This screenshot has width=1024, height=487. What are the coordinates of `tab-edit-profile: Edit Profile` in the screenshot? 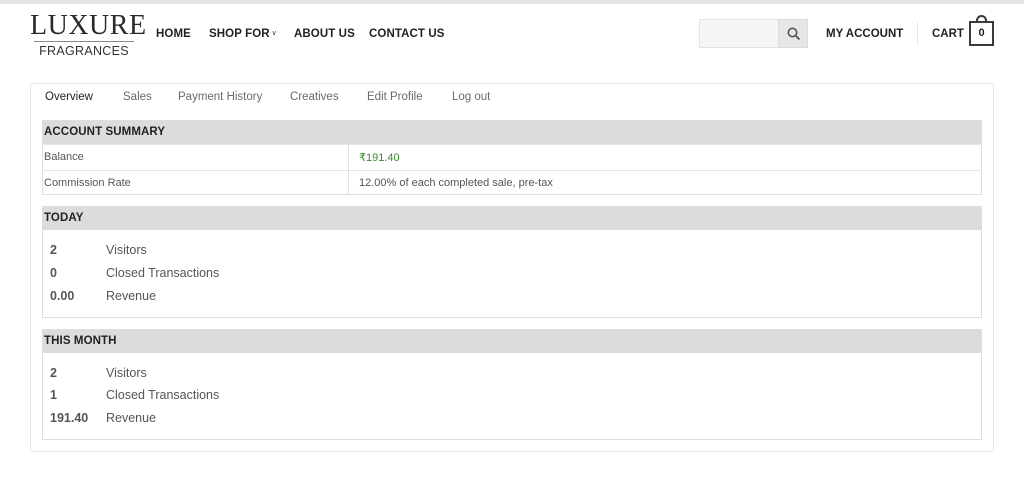 It's located at (395, 97).